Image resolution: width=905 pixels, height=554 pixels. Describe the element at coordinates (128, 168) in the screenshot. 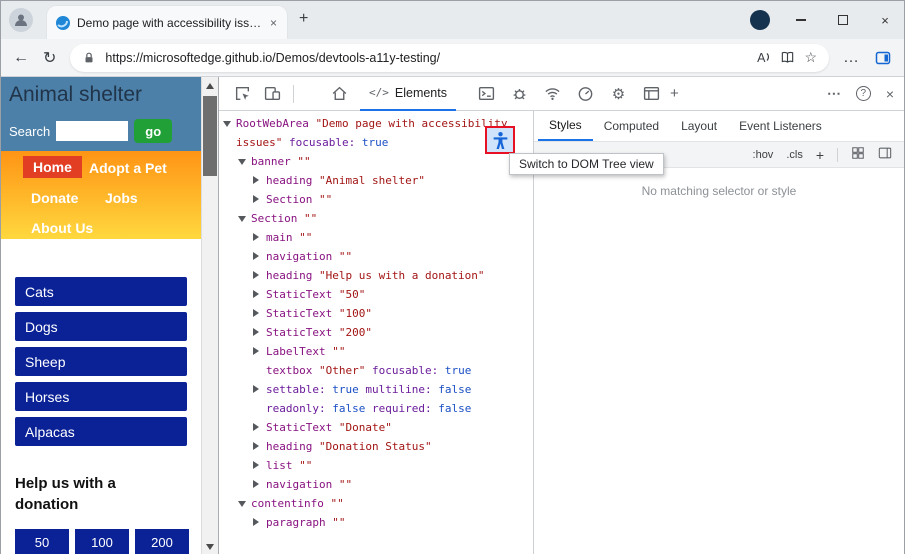

I see `nav-item-adopt-a-pet: Adopt a Pet` at that location.